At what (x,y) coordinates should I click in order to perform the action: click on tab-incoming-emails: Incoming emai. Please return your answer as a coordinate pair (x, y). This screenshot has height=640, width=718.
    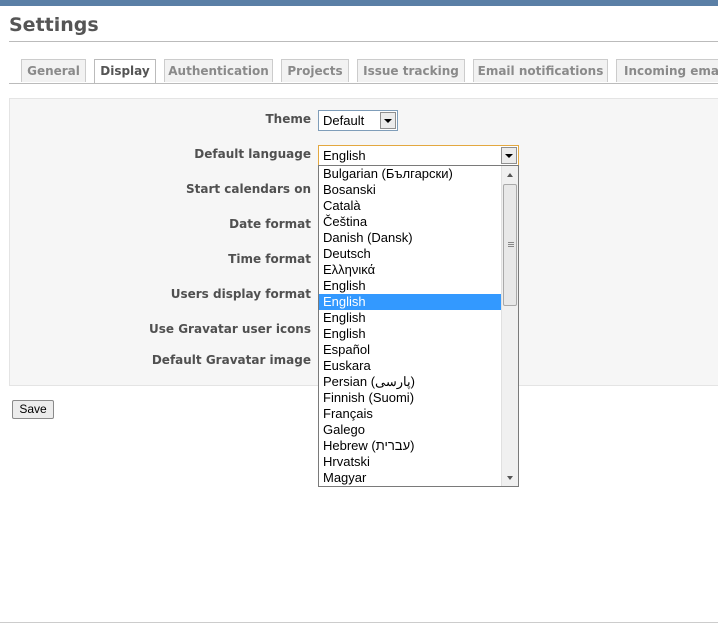
    Looking at the image, I should click on (667, 70).